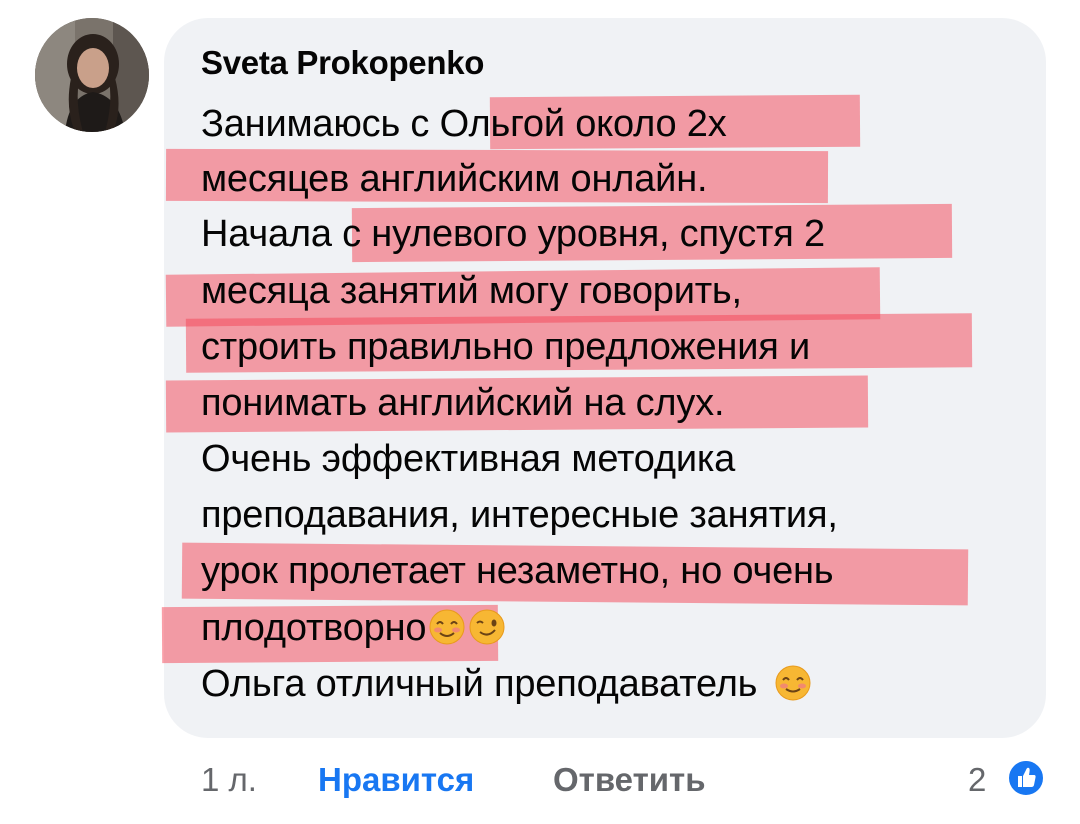  I want to click on comment-text-line-with-emoji: Ольга отличный преподаватель, so click(506, 684).